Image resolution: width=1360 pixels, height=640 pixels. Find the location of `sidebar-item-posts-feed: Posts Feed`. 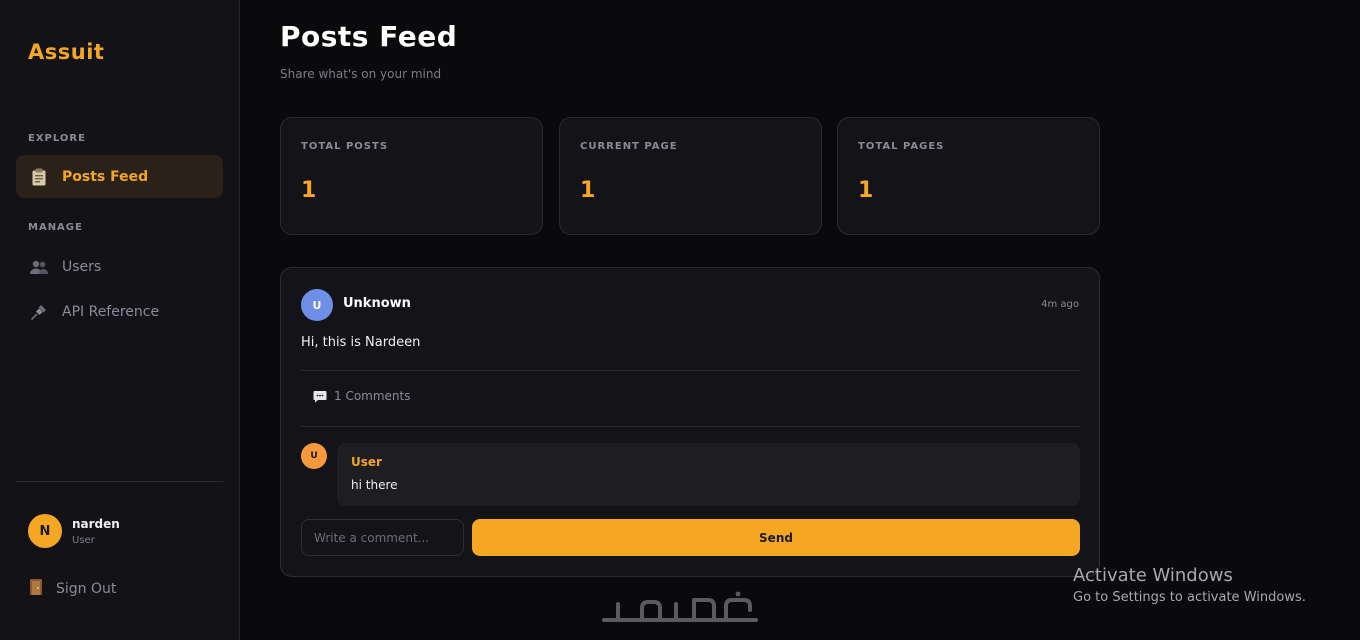

sidebar-item-posts-feed: Posts Feed is located at coordinates (119, 176).